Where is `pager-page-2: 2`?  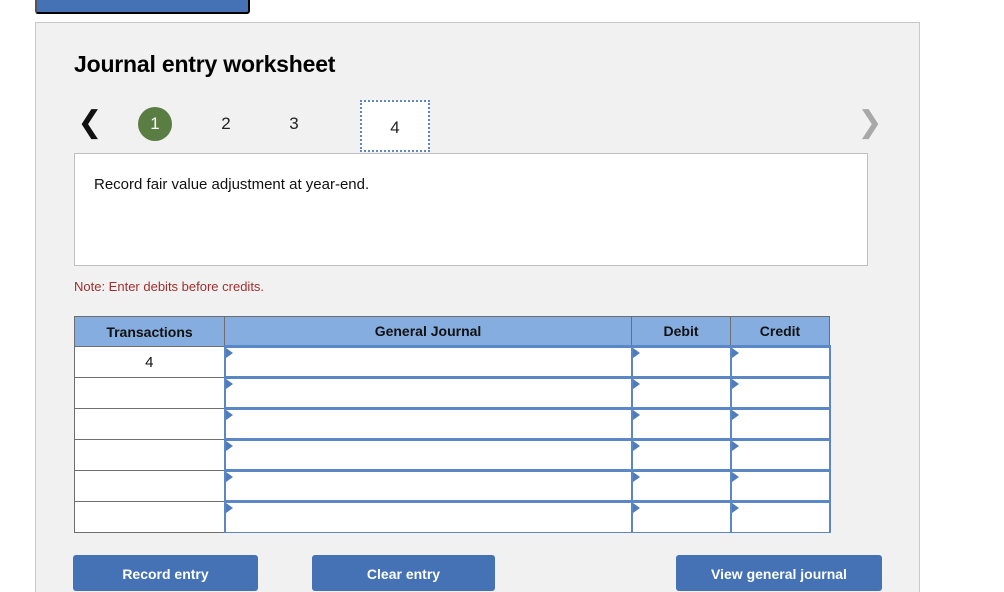 pager-page-2: 2 is located at coordinates (226, 124).